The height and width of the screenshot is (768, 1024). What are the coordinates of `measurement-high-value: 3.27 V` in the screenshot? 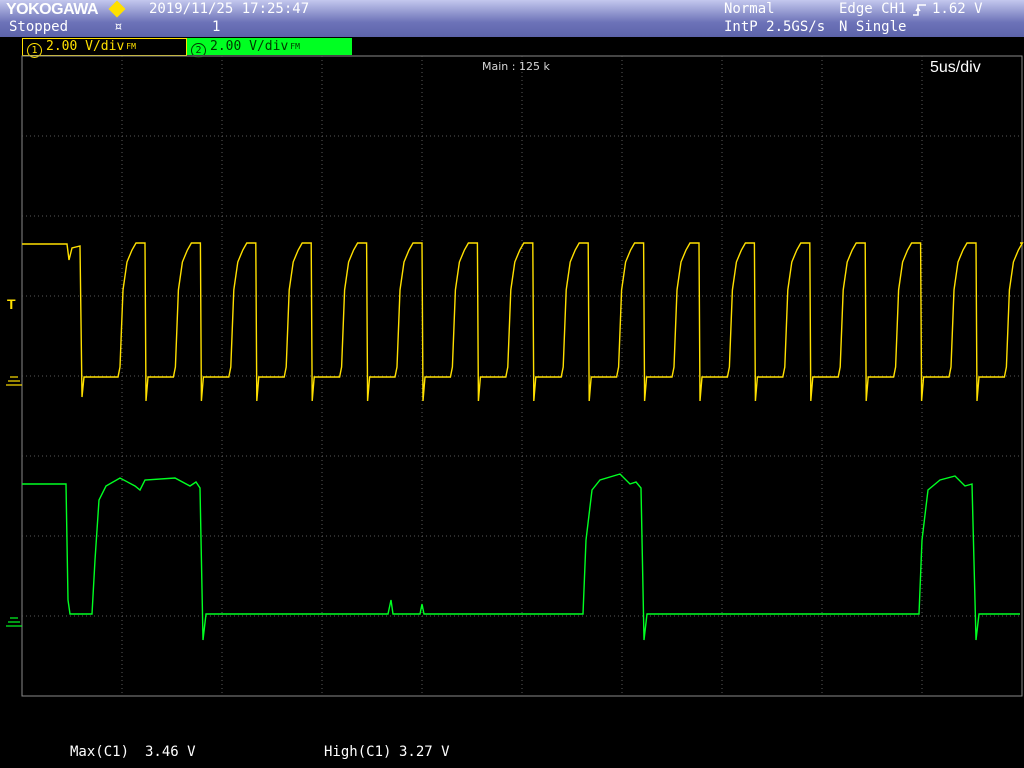 It's located at (424, 752).